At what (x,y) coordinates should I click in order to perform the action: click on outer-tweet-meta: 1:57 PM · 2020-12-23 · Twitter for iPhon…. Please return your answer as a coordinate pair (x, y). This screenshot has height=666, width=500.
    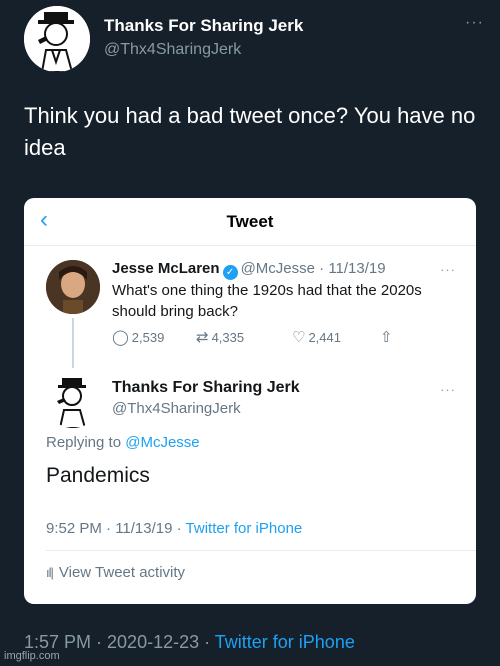
    Looking at the image, I should click on (189, 642).